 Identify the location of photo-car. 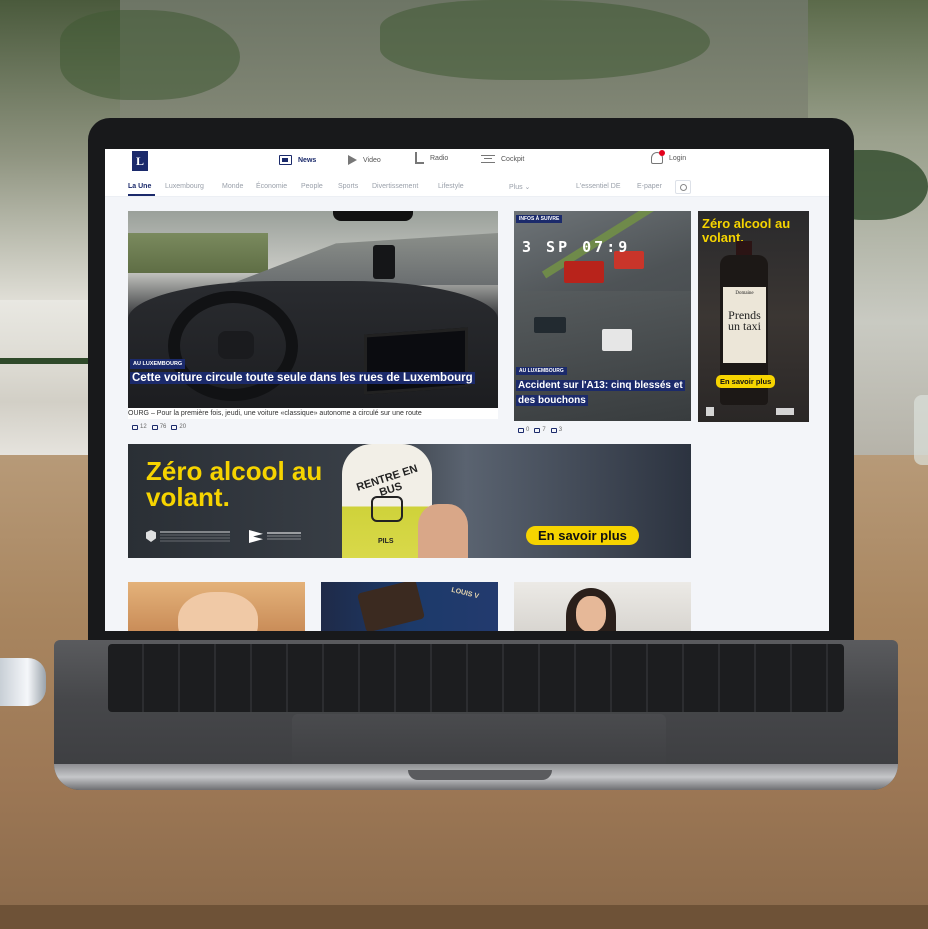
(550, 325).